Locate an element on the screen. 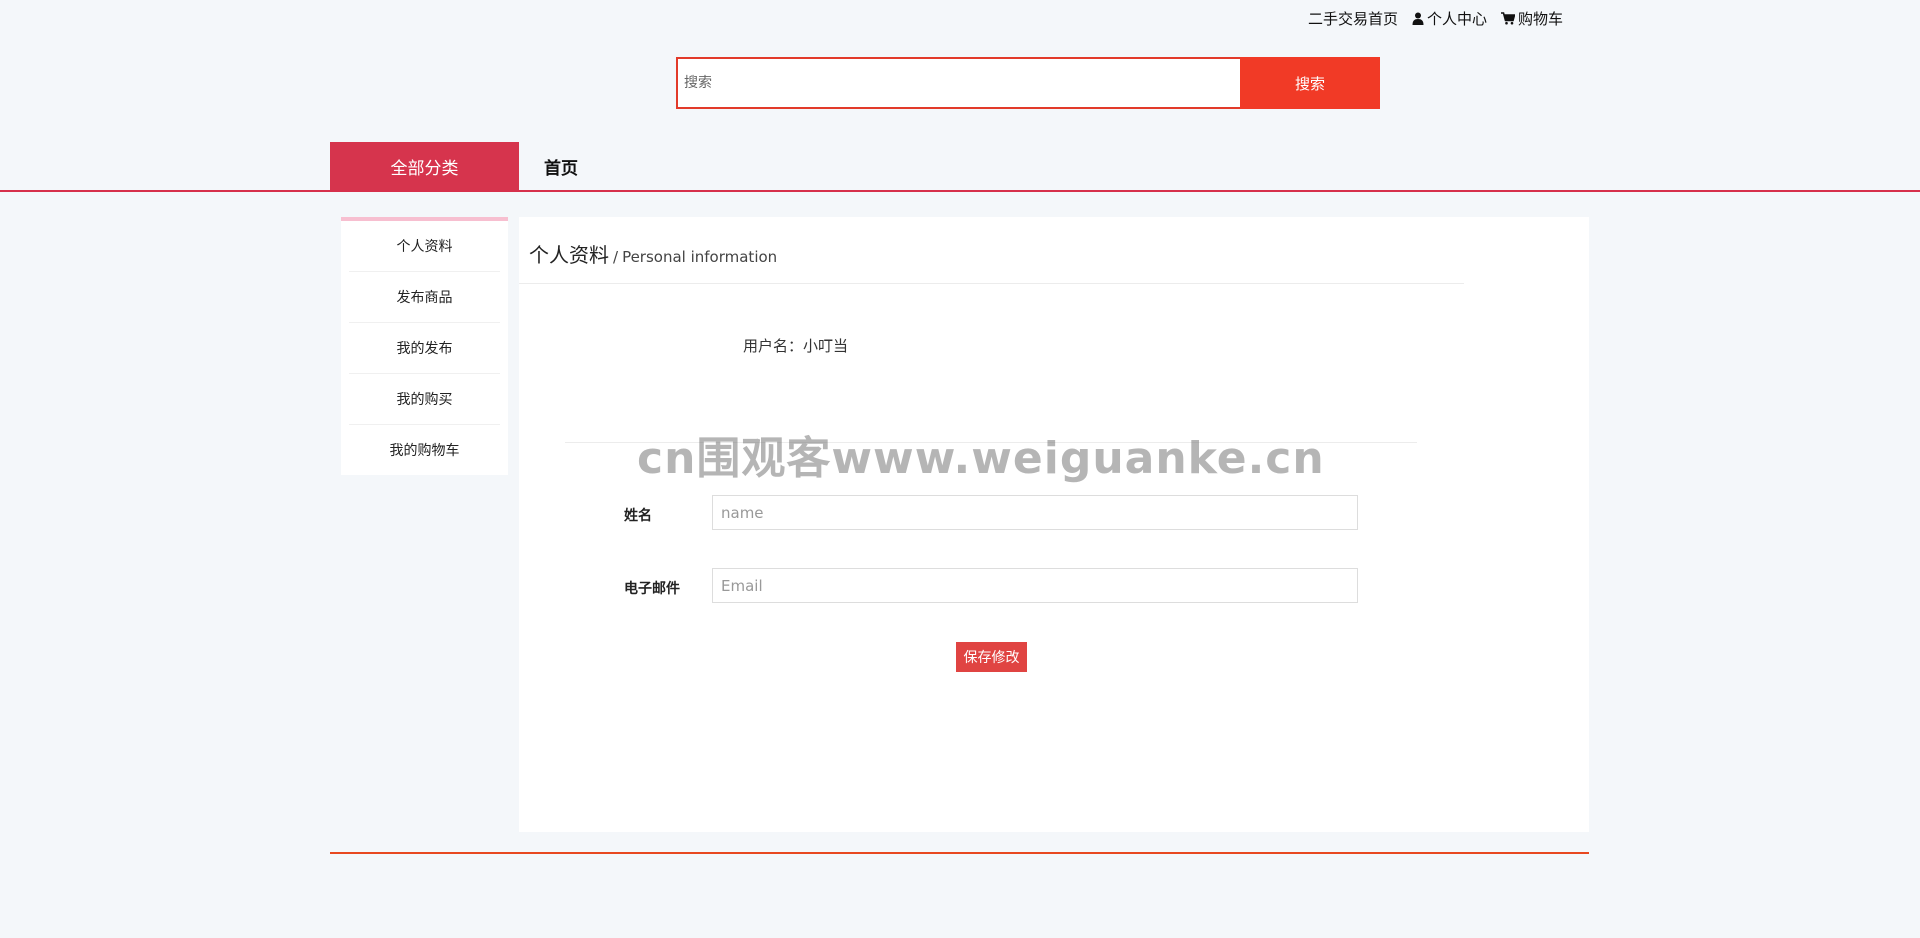 This screenshot has width=1920, height=938. username-label: 用户名： is located at coordinates (773, 346).